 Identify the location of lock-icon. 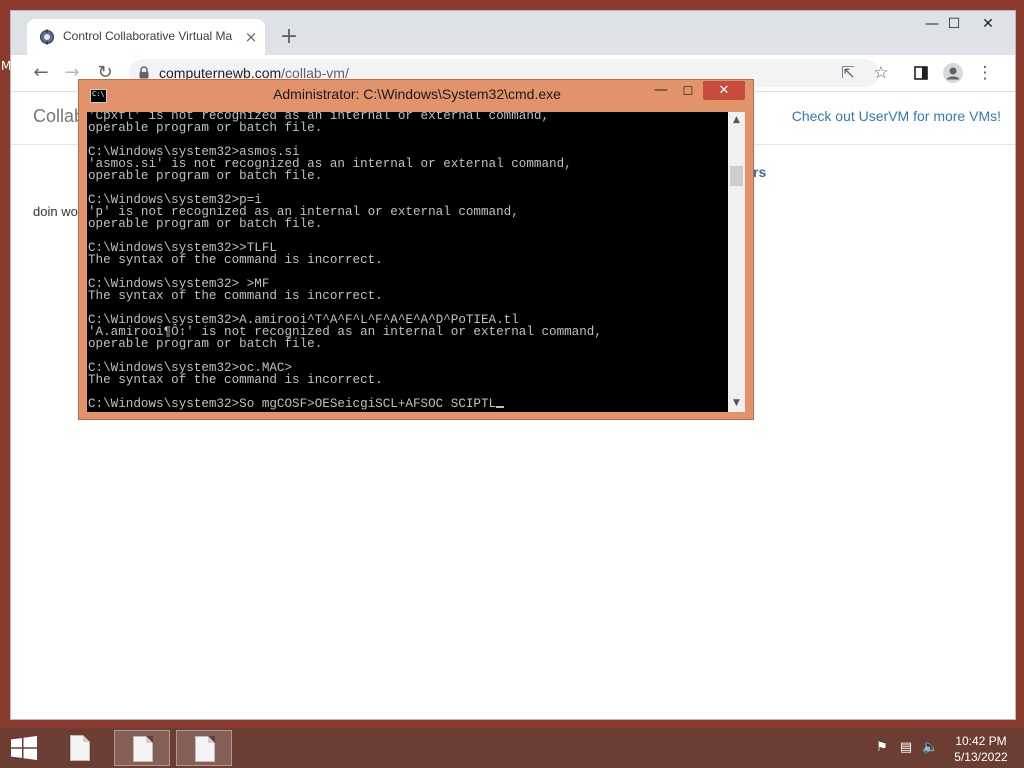
(144, 72).